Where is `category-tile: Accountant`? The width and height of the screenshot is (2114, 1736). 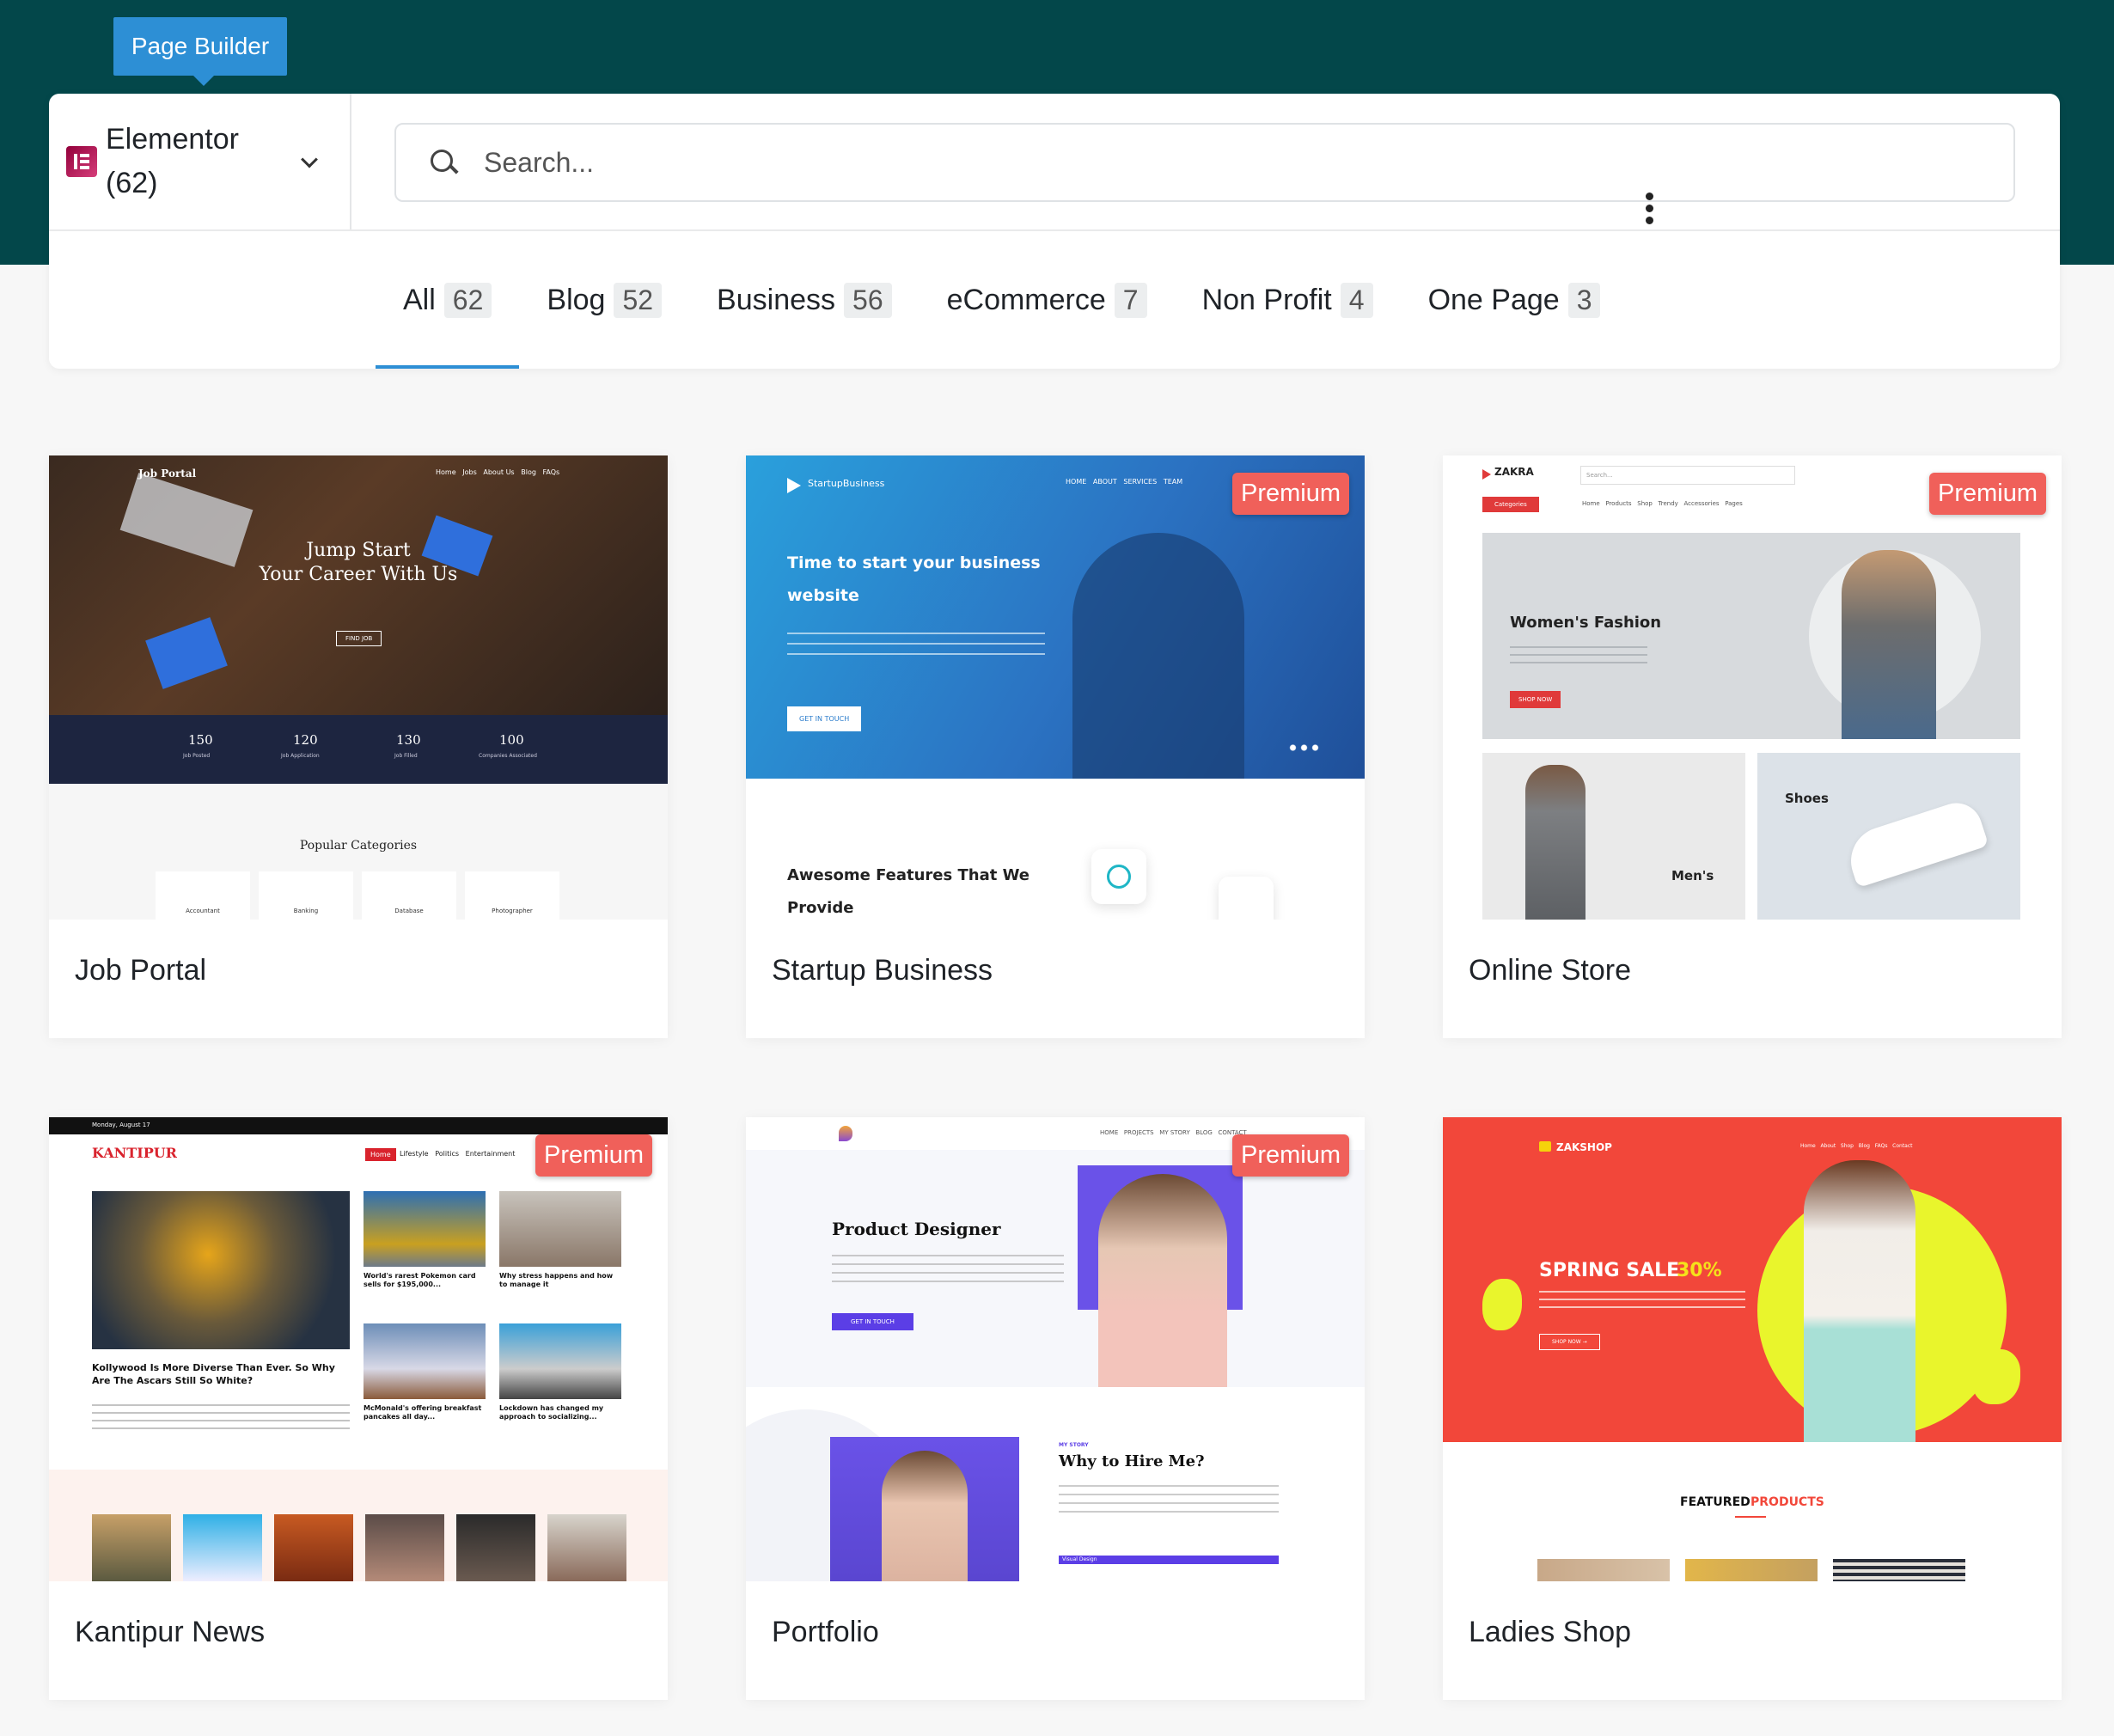 category-tile: Accountant is located at coordinates (203, 895).